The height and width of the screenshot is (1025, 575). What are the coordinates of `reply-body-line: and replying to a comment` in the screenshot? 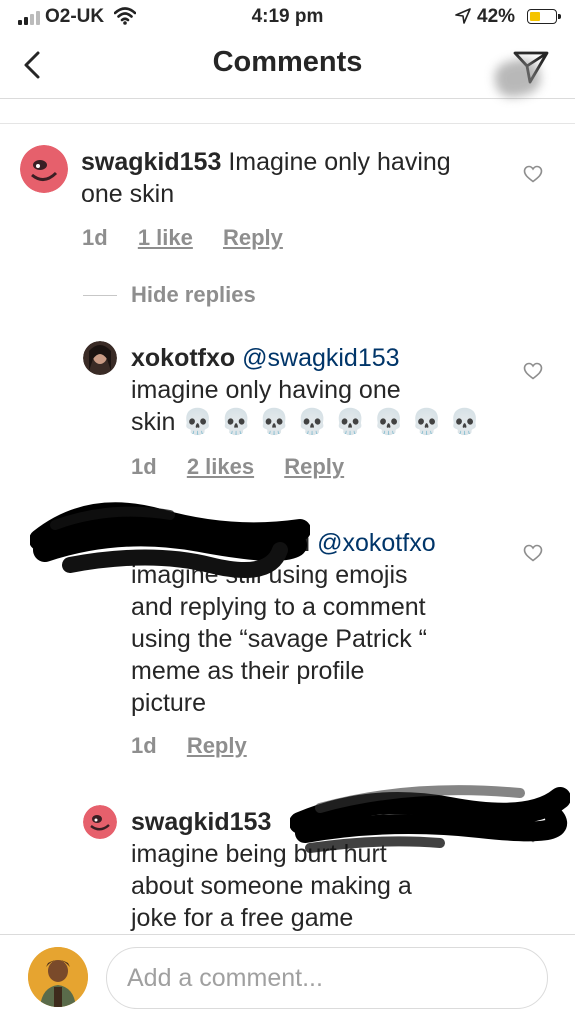 It's located at (278, 607).